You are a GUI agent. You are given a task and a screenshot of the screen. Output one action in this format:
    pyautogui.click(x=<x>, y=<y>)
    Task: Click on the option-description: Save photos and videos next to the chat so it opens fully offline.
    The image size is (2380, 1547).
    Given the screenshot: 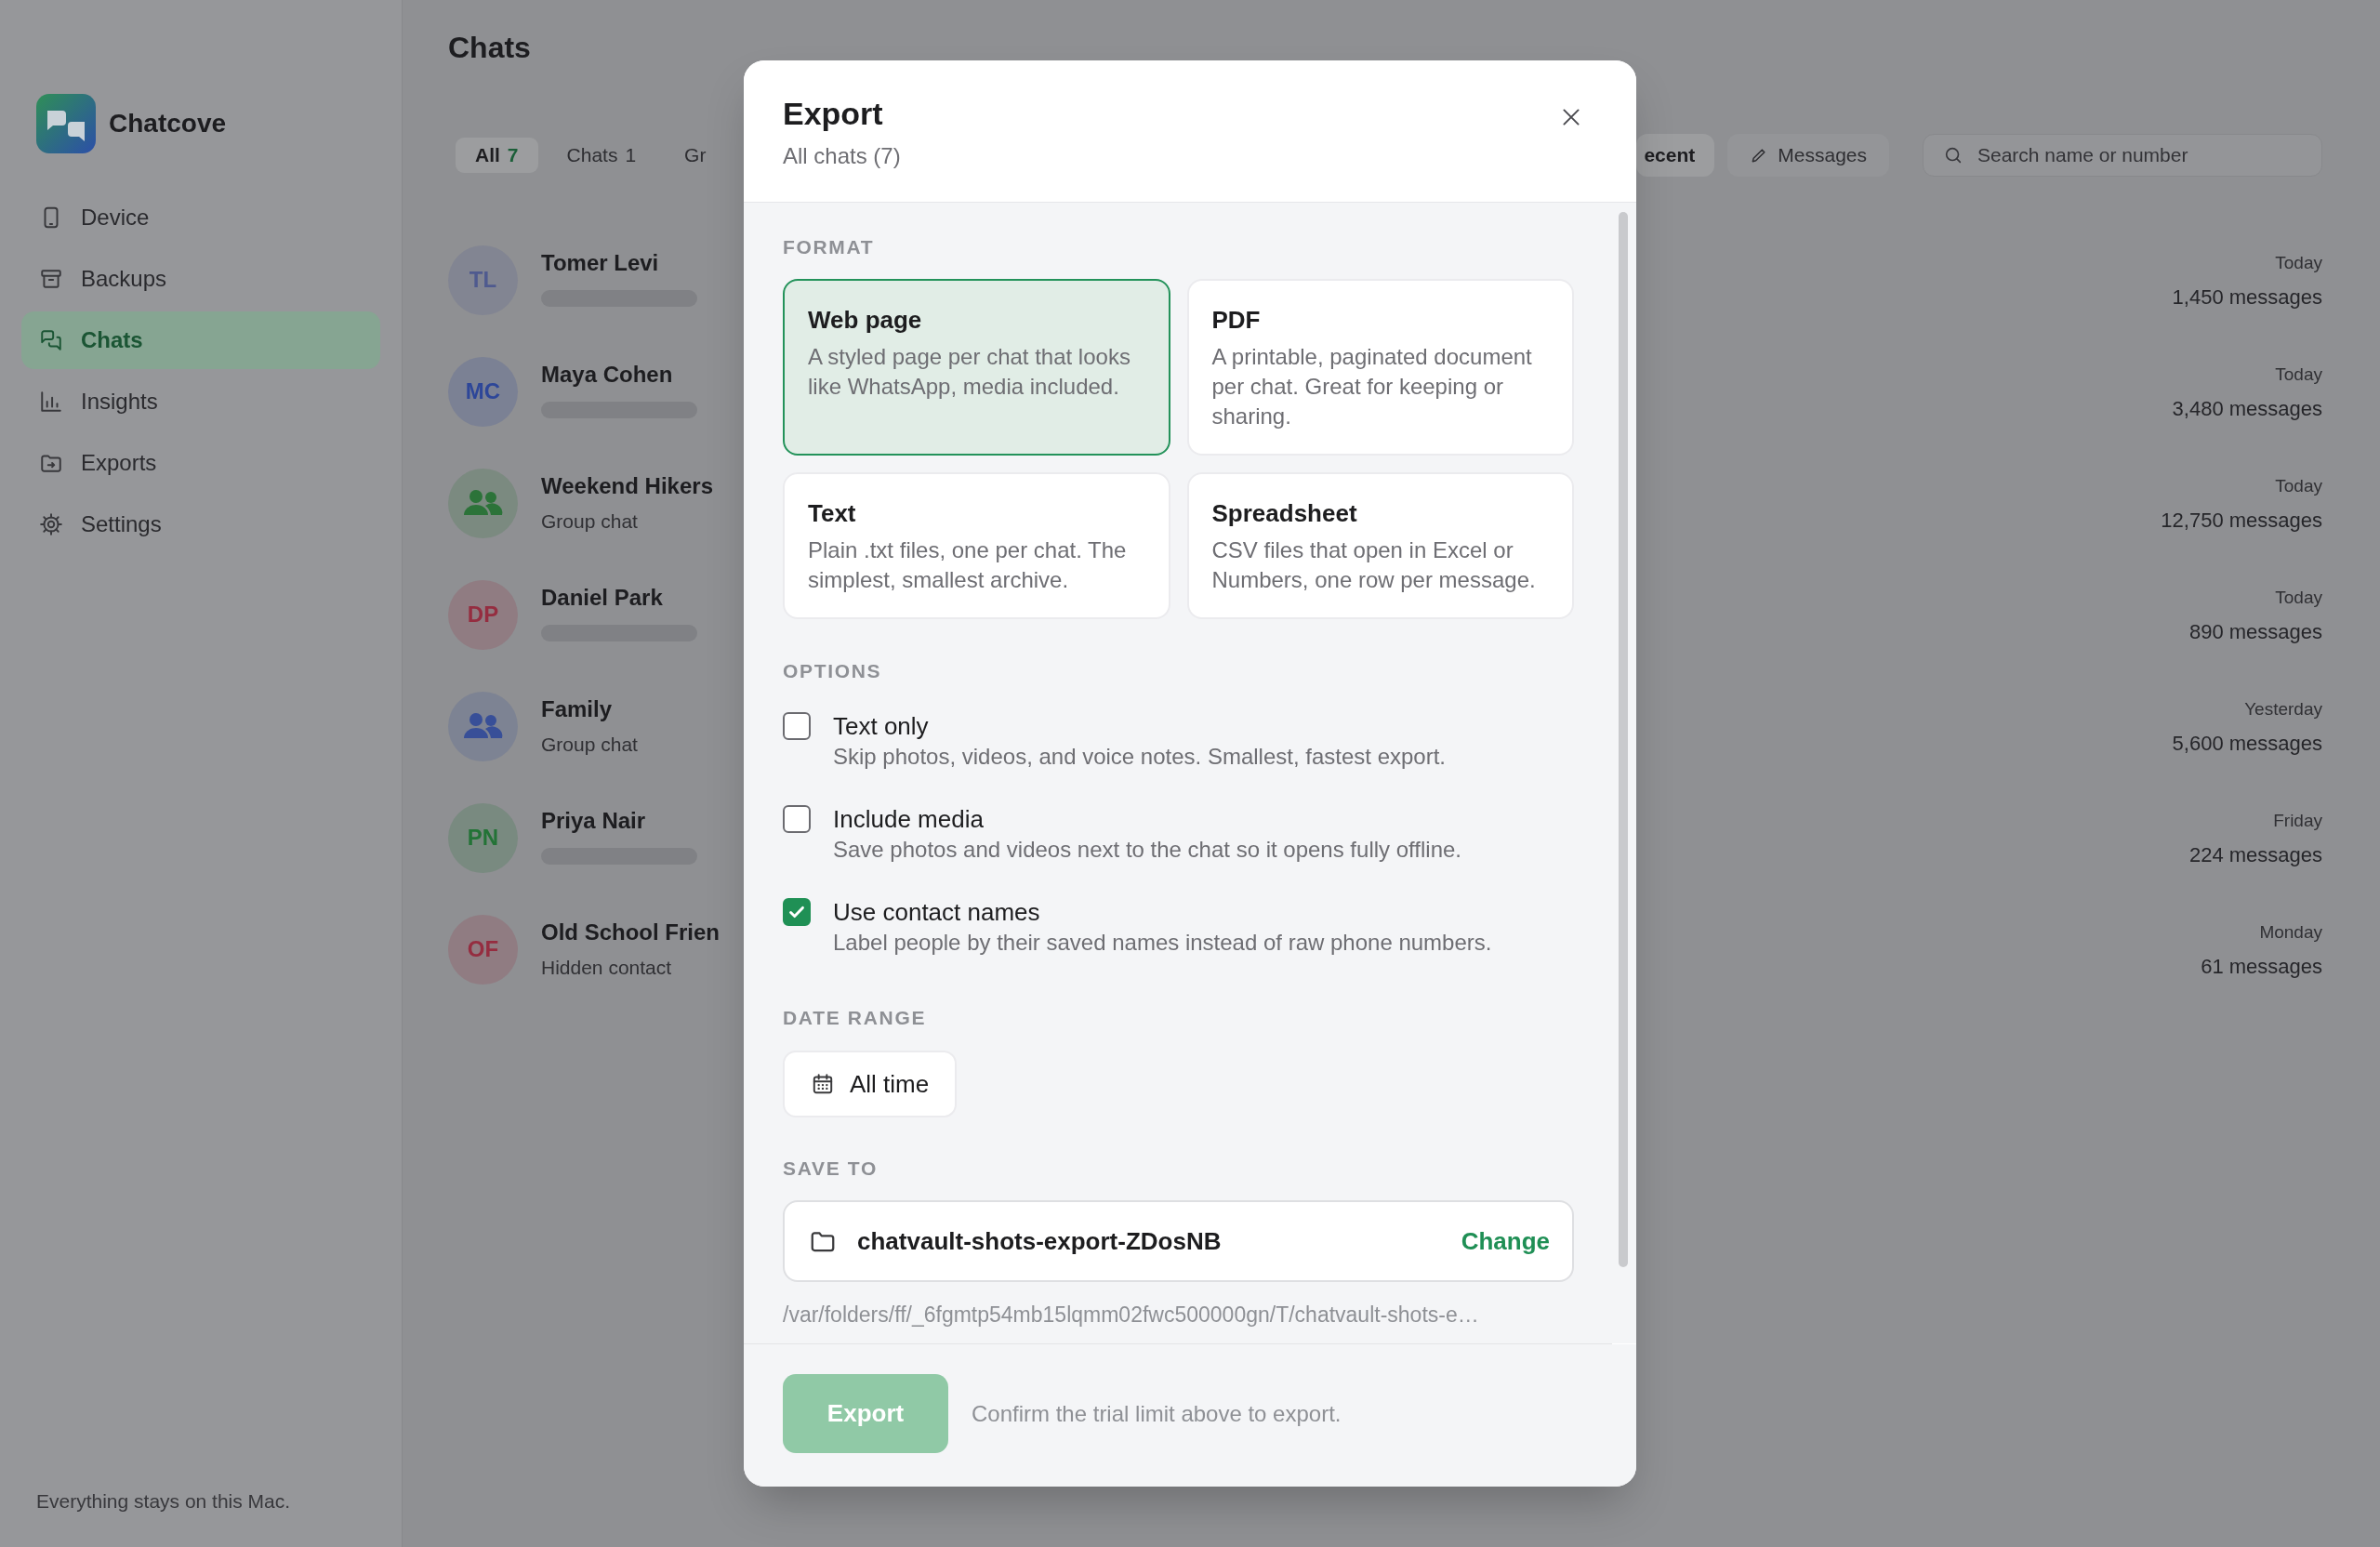 What is the action you would take?
    pyautogui.click(x=1147, y=850)
    